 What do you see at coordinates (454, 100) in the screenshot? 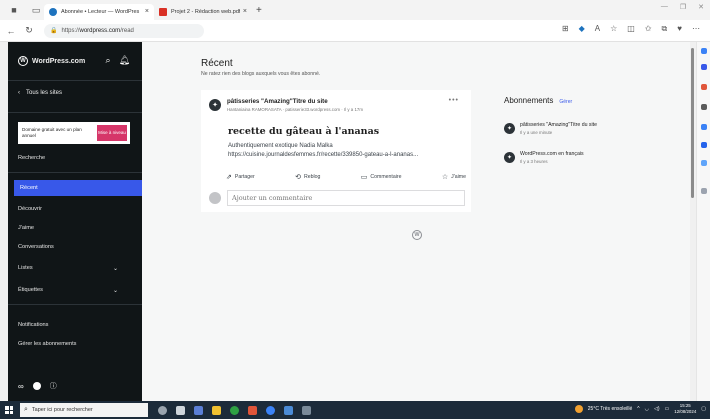
I see `more-options-icon: •••` at bounding box center [454, 100].